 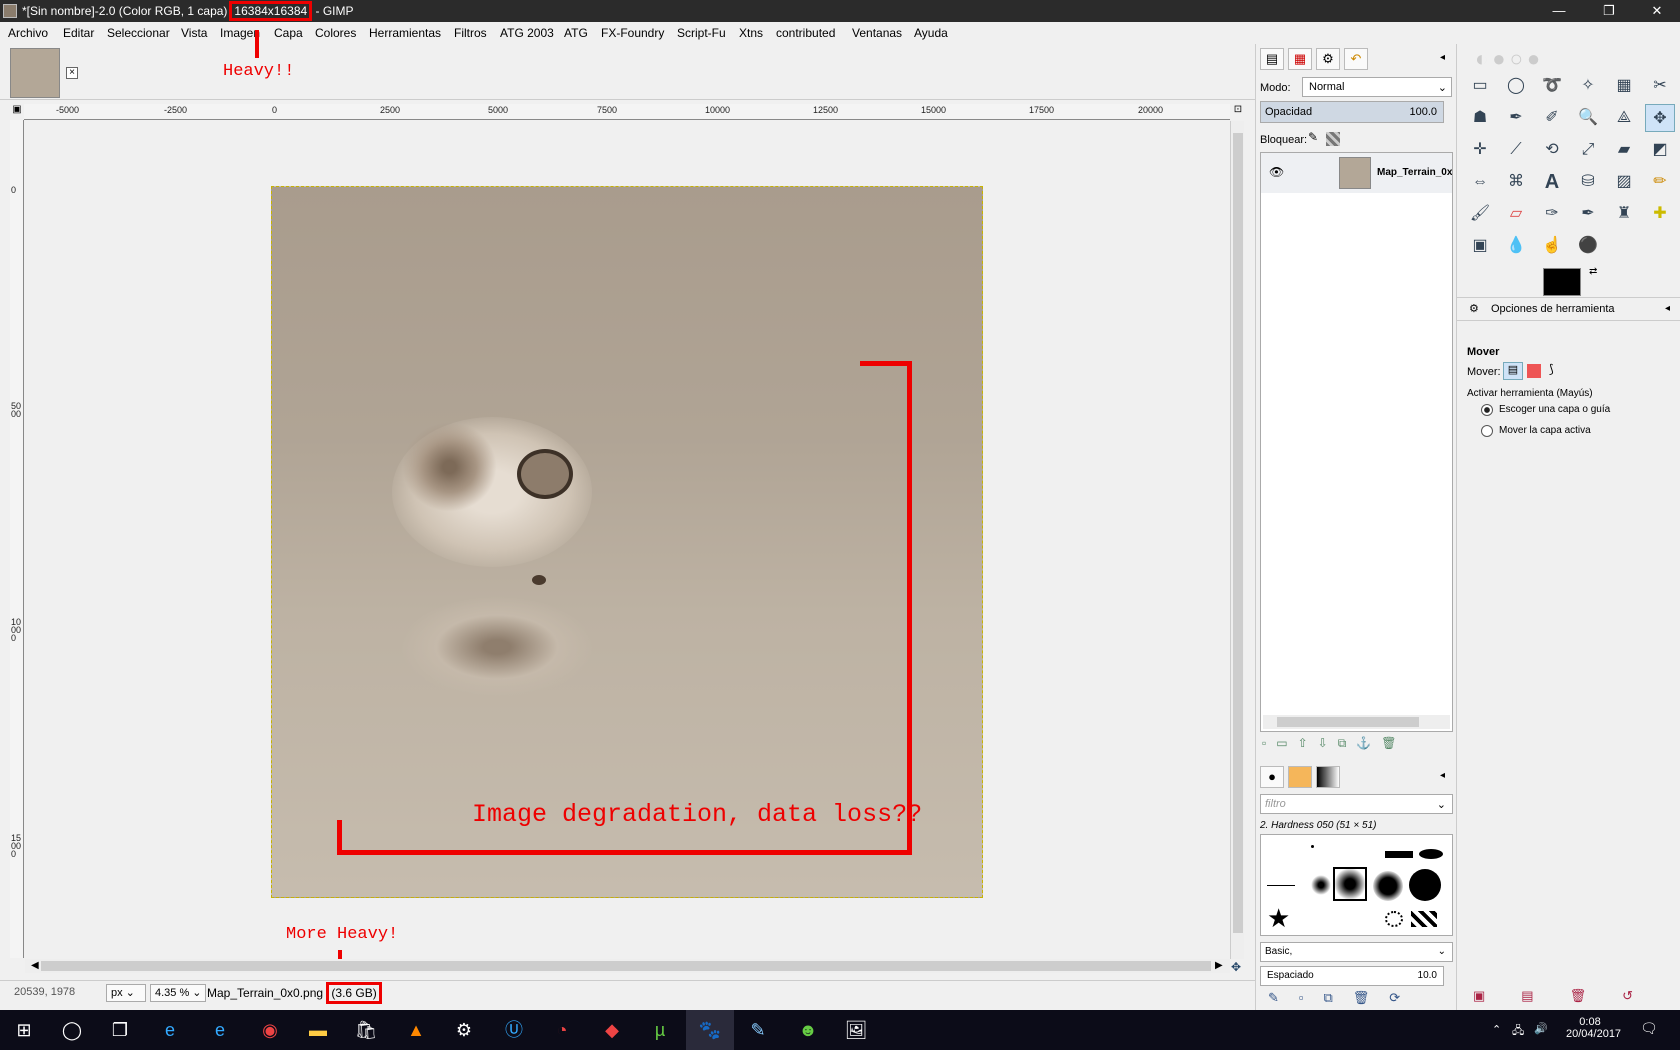 What do you see at coordinates (1352, 112) in the screenshot?
I see `opacity-slider: Opacidad 100.0` at bounding box center [1352, 112].